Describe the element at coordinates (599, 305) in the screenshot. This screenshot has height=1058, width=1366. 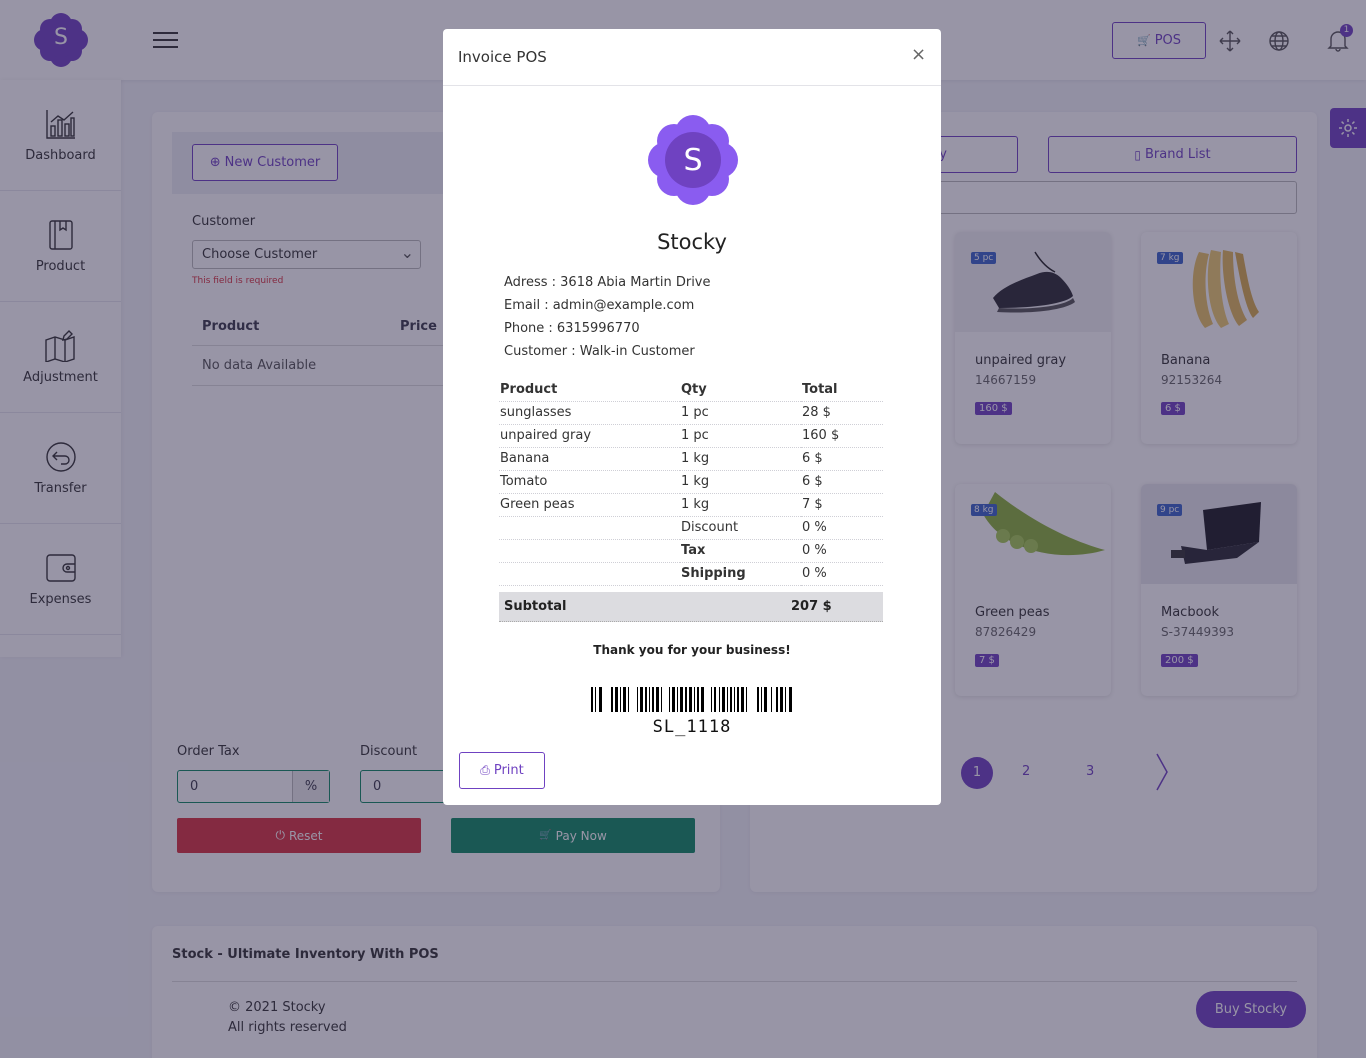
I see `company-email: Email : admin@example.com` at that location.